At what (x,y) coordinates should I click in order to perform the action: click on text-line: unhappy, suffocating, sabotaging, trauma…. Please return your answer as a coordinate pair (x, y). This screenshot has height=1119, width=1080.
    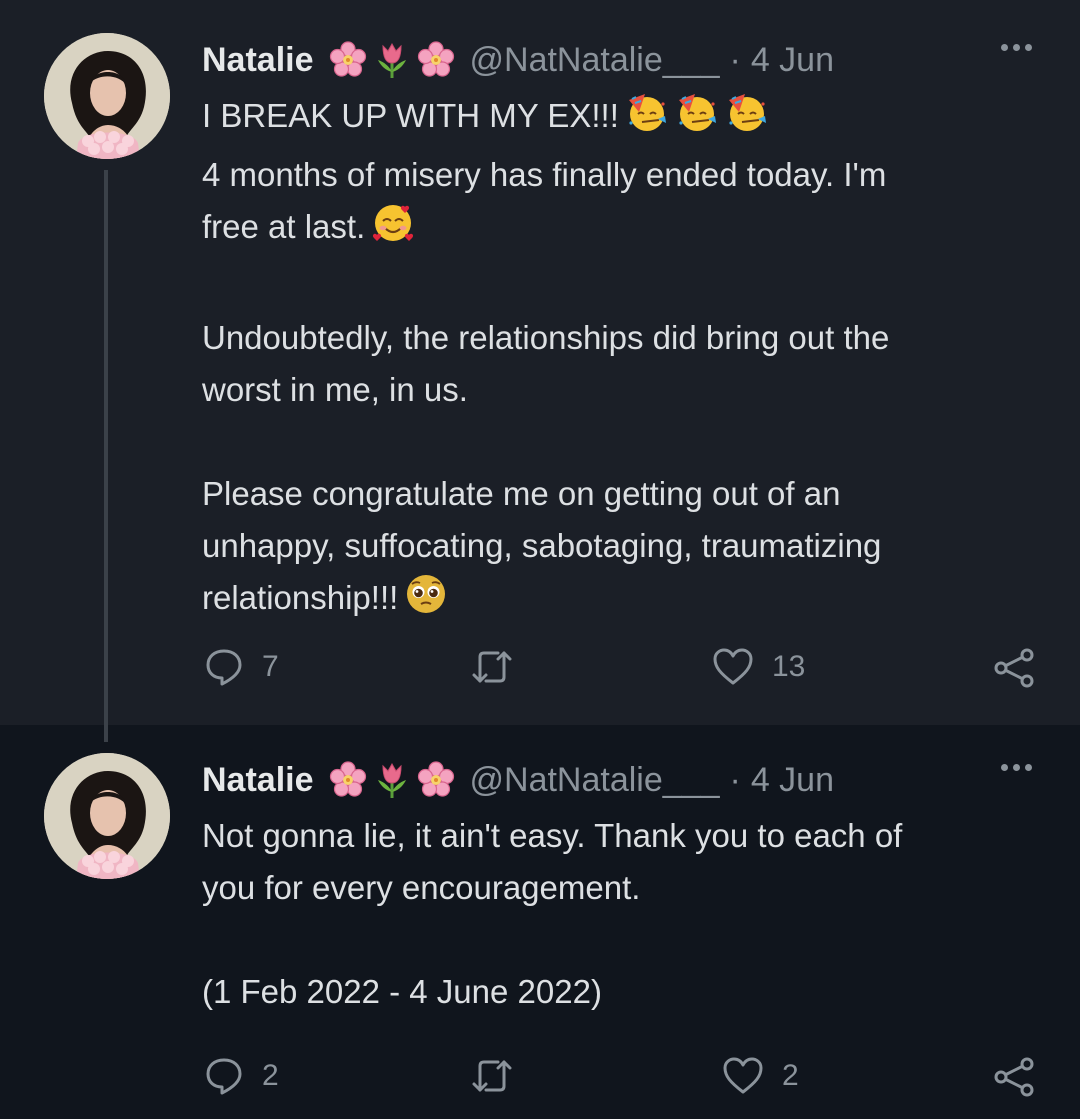
    Looking at the image, I should click on (542, 545).